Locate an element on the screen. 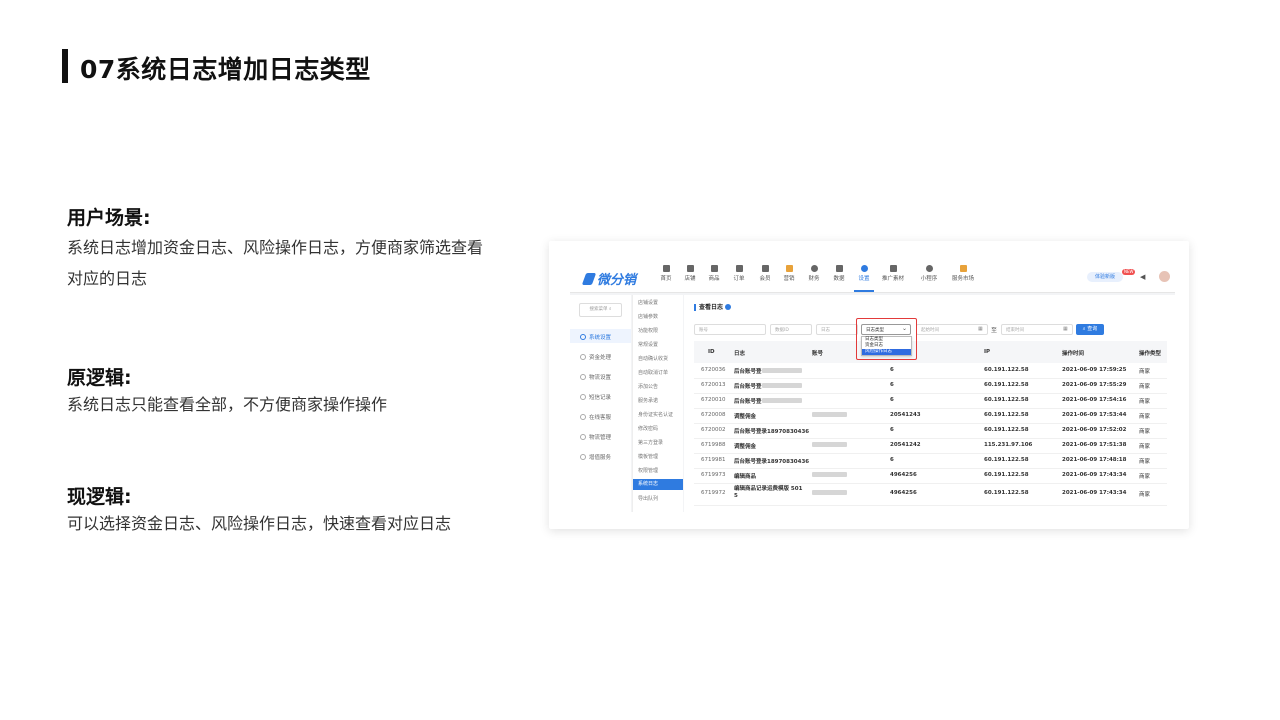 The width and height of the screenshot is (1280, 720). cell-id: 6720002 is located at coordinates (713, 430).